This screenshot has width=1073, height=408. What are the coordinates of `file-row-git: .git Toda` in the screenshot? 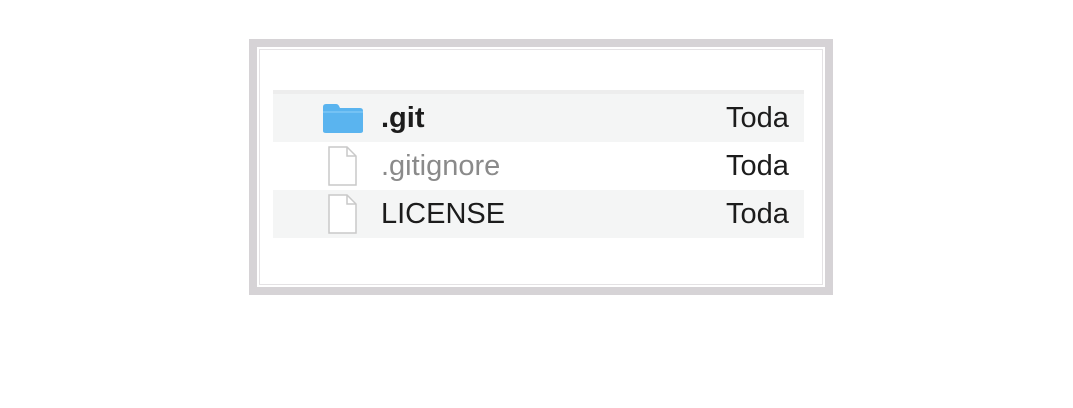 It's located at (538, 118).